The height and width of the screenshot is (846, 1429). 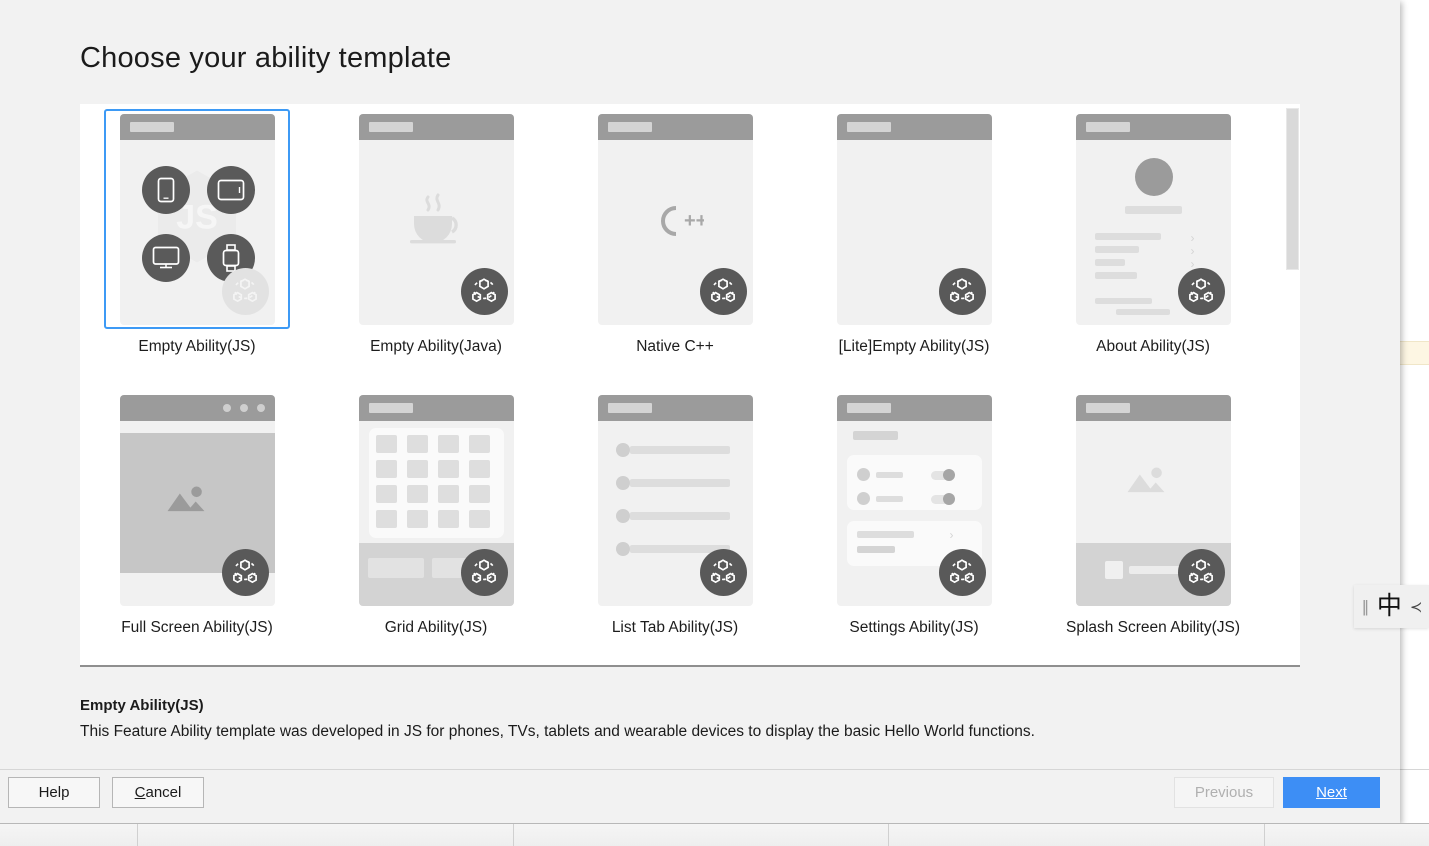 I want to click on template-card-lite-empty-ability-js: [Lite]Empty Ability(JS), so click(x=914, y=232).